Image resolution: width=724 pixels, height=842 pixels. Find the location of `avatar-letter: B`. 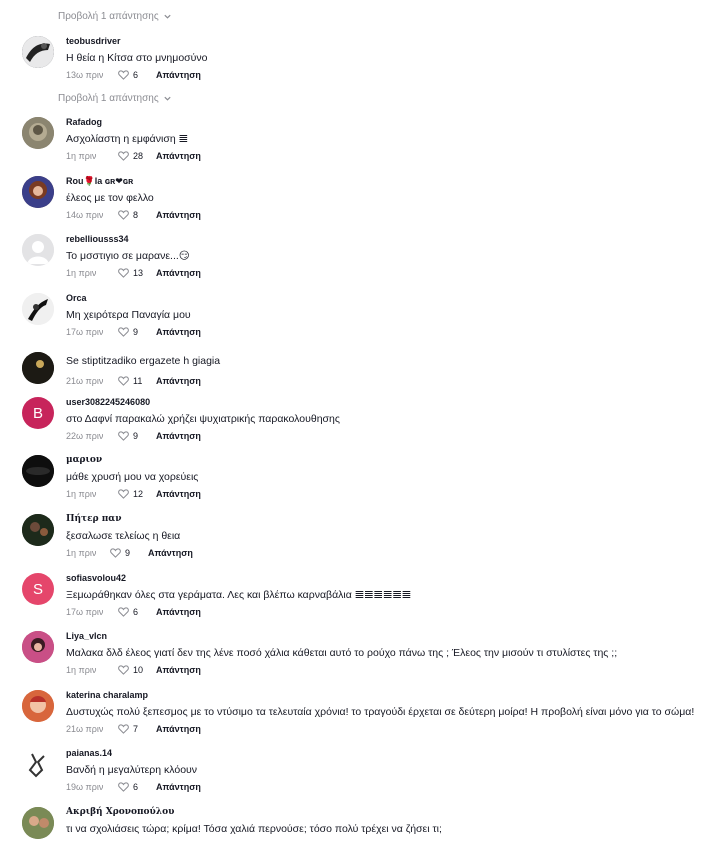

avatar-letter: B is located at coordinates (37, 413).